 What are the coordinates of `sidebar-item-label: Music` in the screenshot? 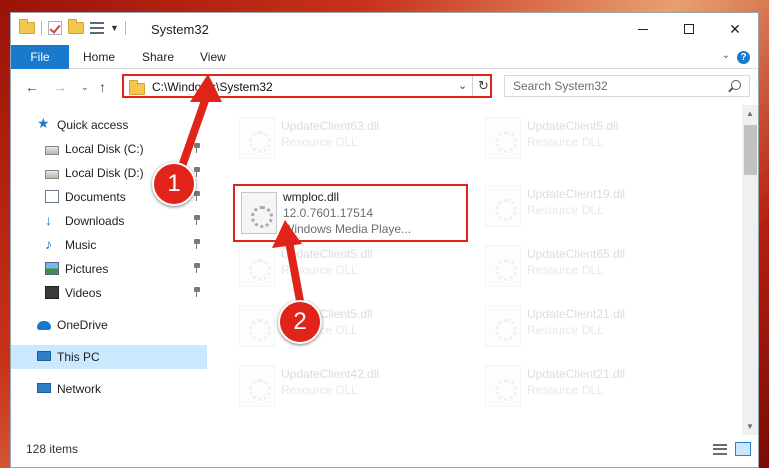 It's located at (81, 245).